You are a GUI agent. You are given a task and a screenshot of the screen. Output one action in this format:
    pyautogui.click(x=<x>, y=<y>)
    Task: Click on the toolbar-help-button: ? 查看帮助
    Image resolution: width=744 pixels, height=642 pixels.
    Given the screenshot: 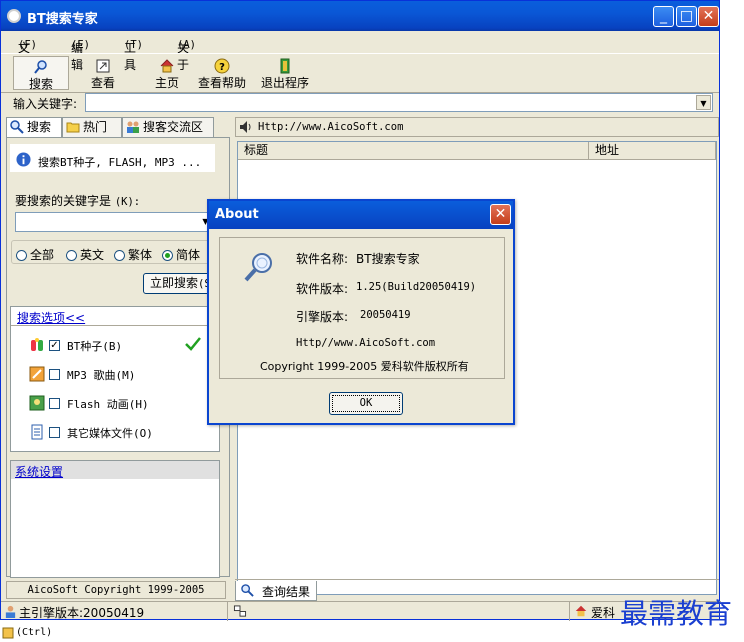 What is the action you would take?
    pyautogui.click(x=222, y=73)
    